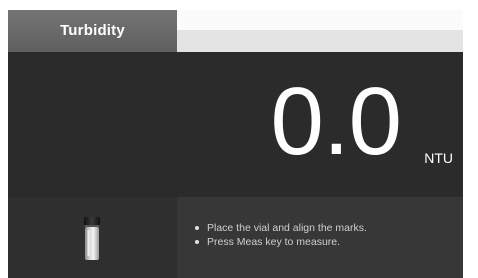 The width and height of the screenshot is (478, 278). I want to click on reading-value: 0.0, so click(336, 121).